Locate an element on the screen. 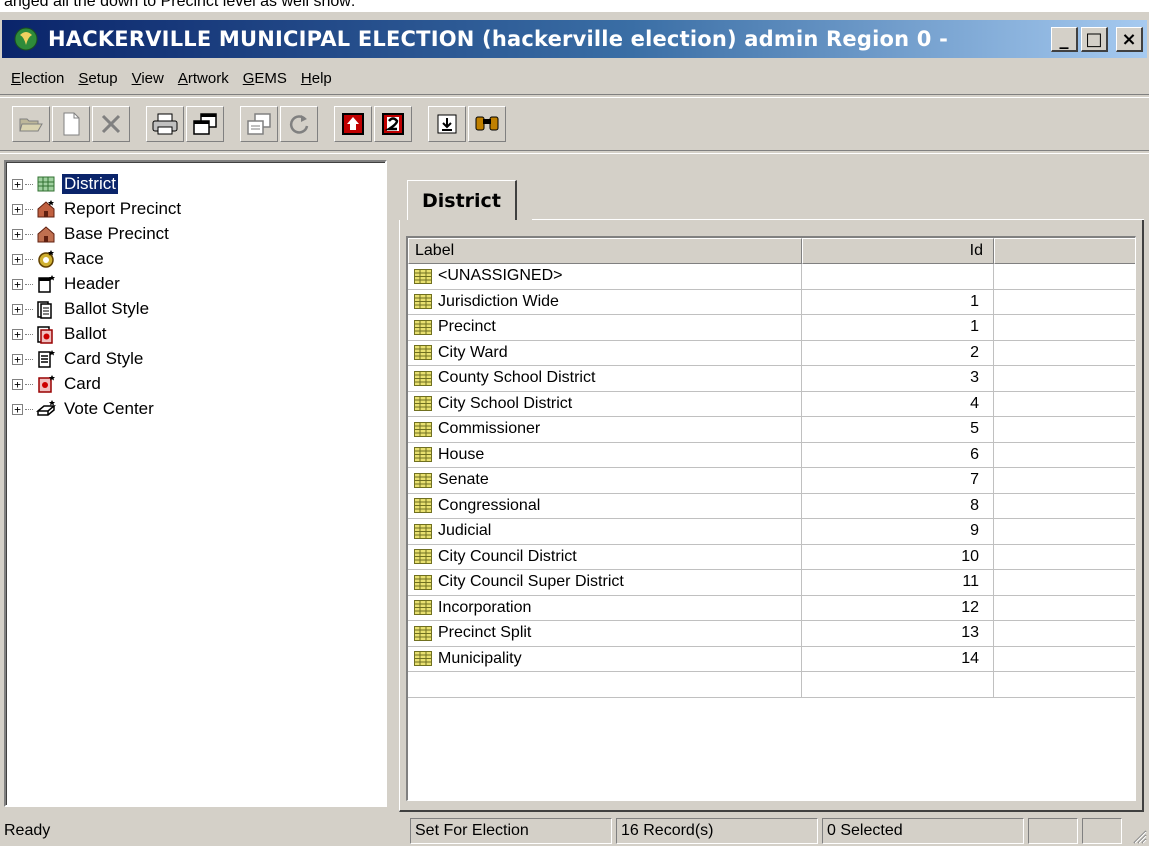 The image size is (1149, 846). resize-grip-icon is located at coordinates (1138, 835).